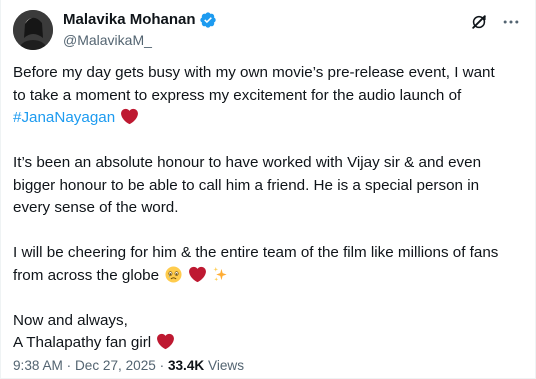  What do you see at coordinates (82, 342) in the screenshot?
I see `signoff-line-2: A Thalapathy fan girl` at bounding box center [82, 342].